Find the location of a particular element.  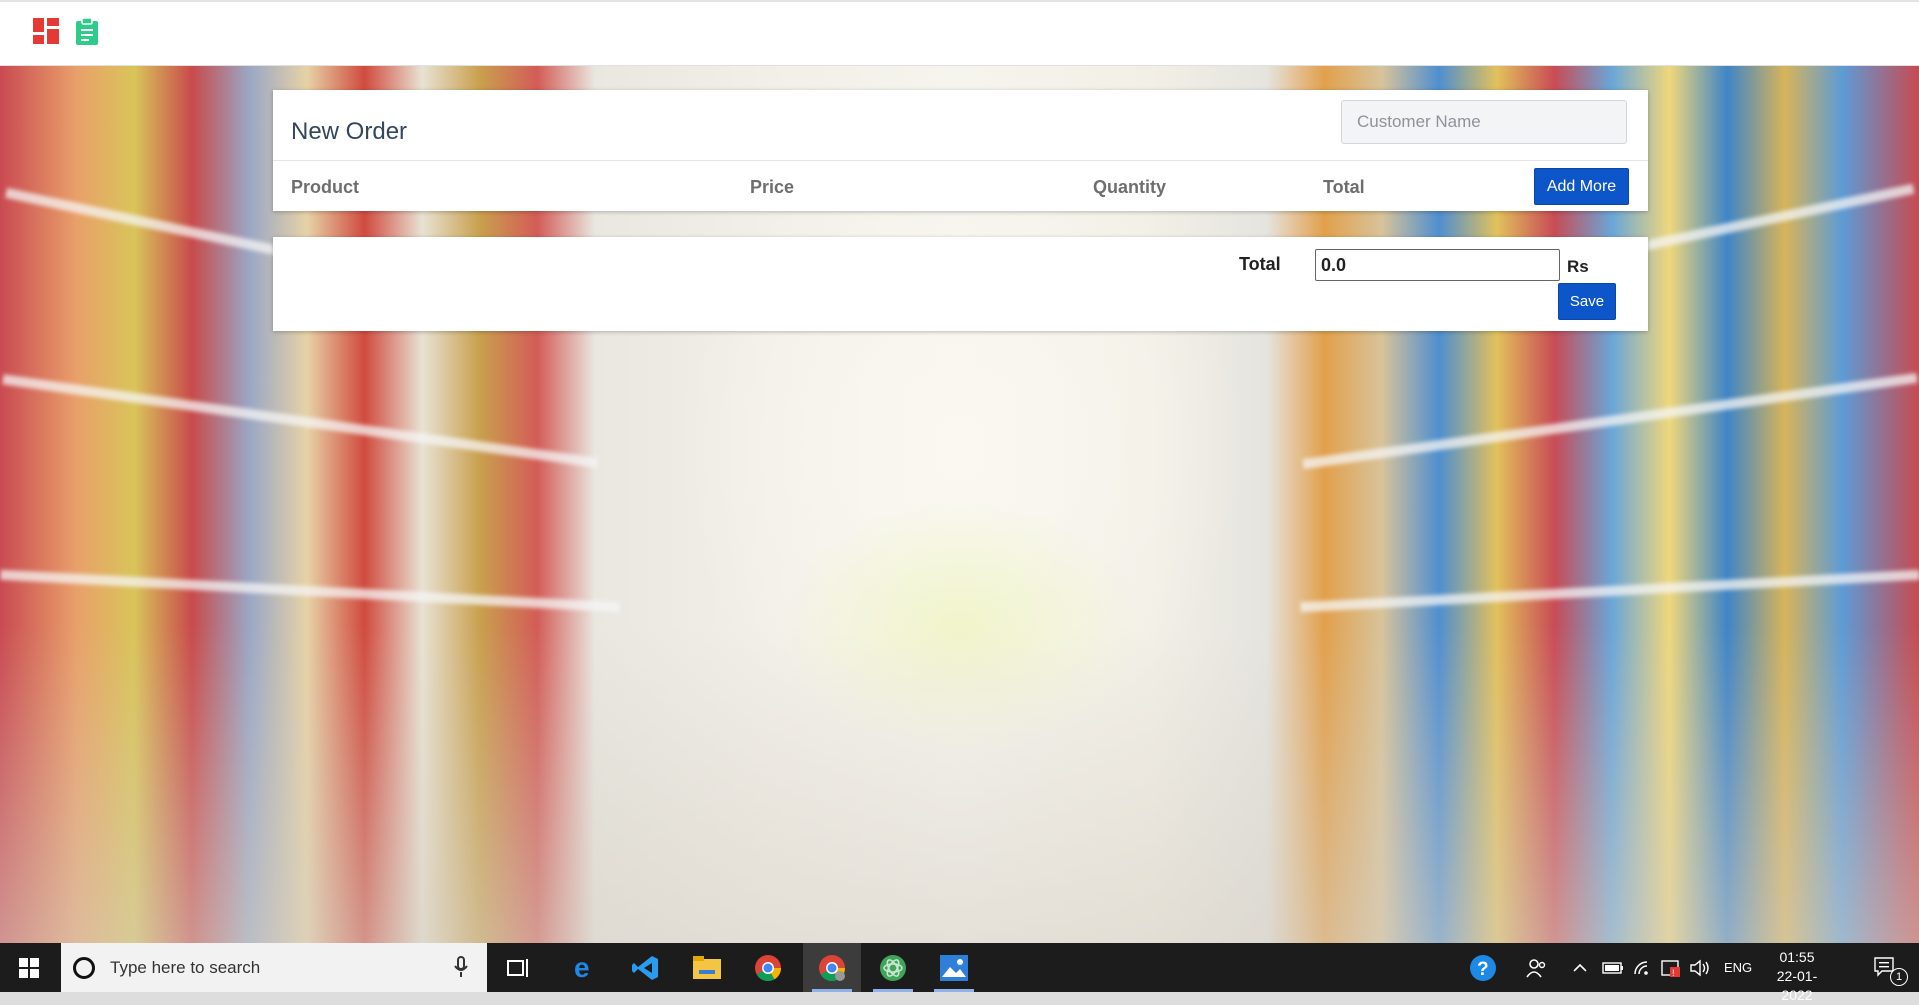

help-icon: ? is located at coordinates (1483, 967).